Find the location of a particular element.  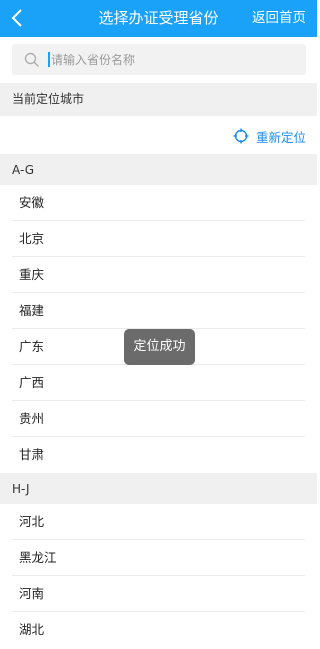

search-area is located at coordinates (158, 60).